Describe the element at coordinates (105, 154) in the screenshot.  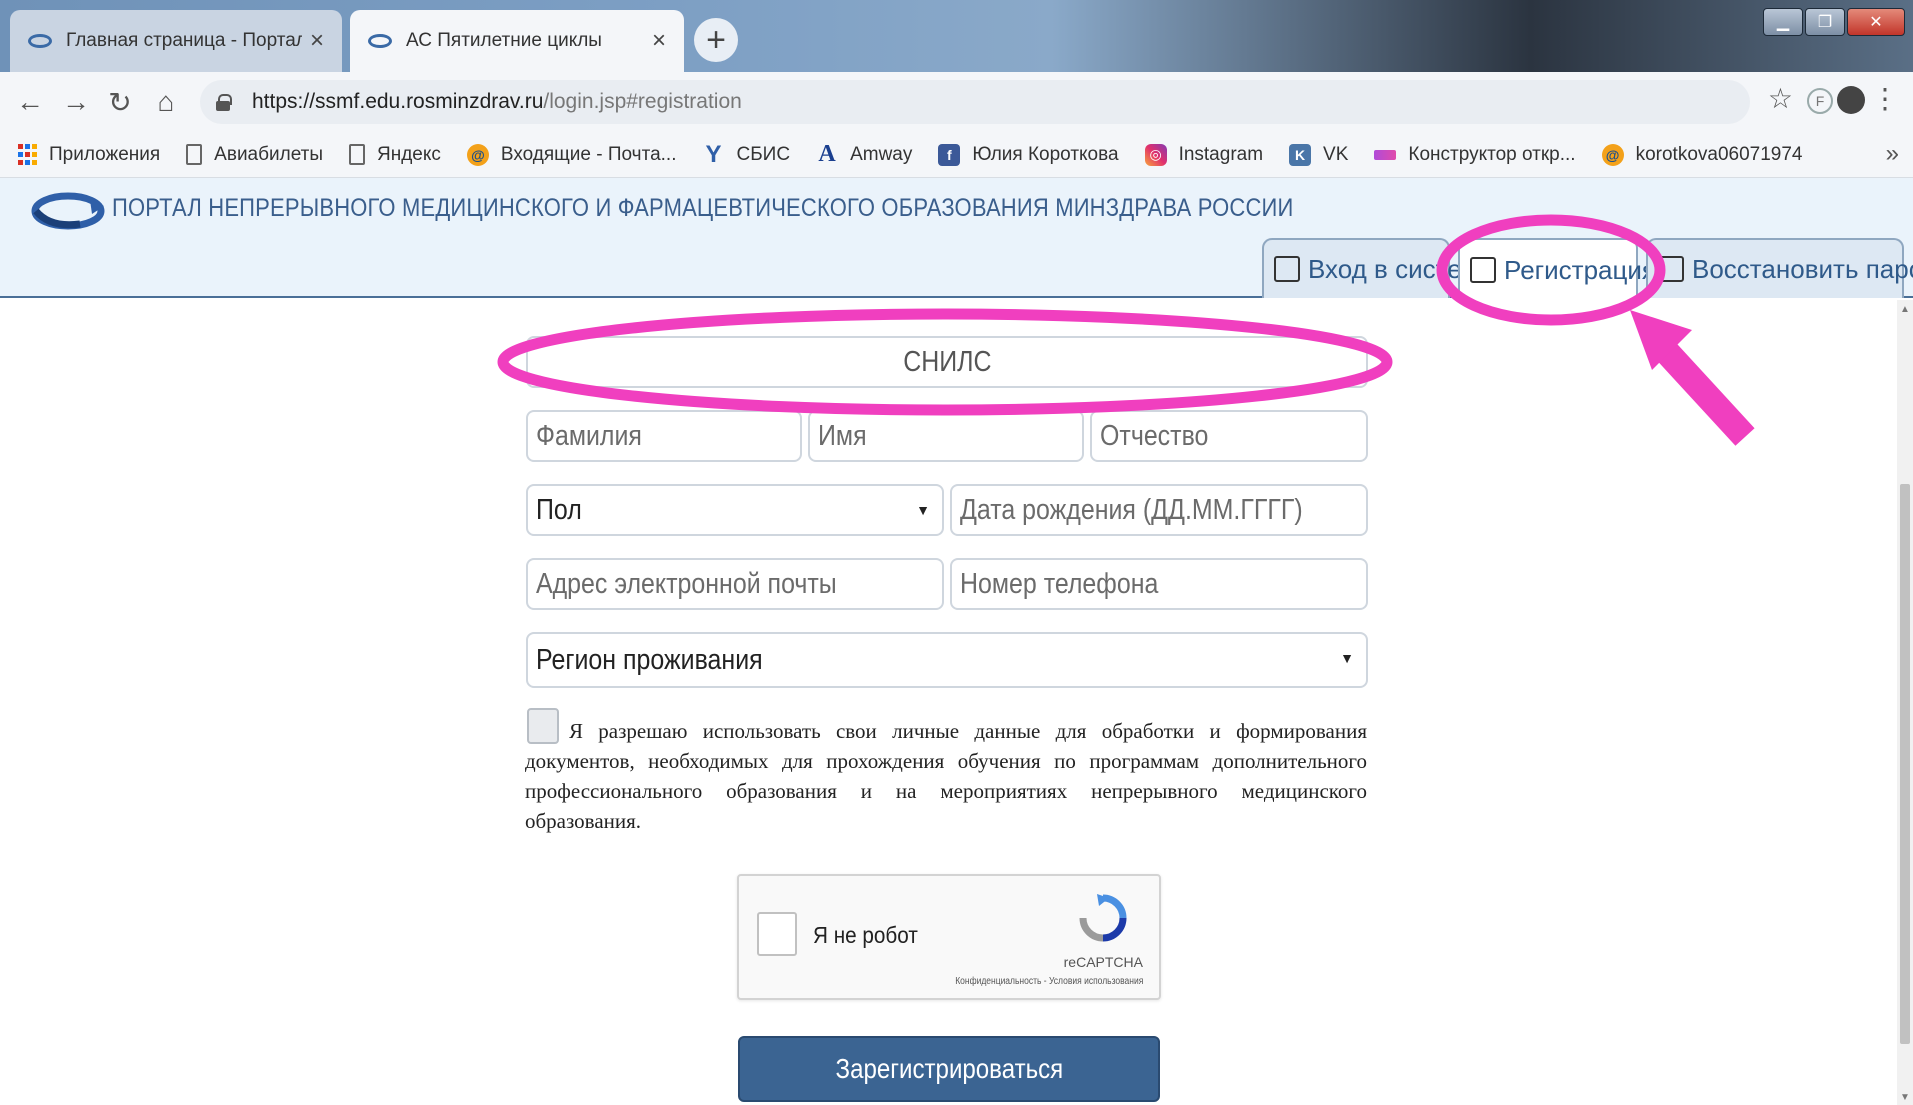
I see `bookmark-label: Приложения` at that location.